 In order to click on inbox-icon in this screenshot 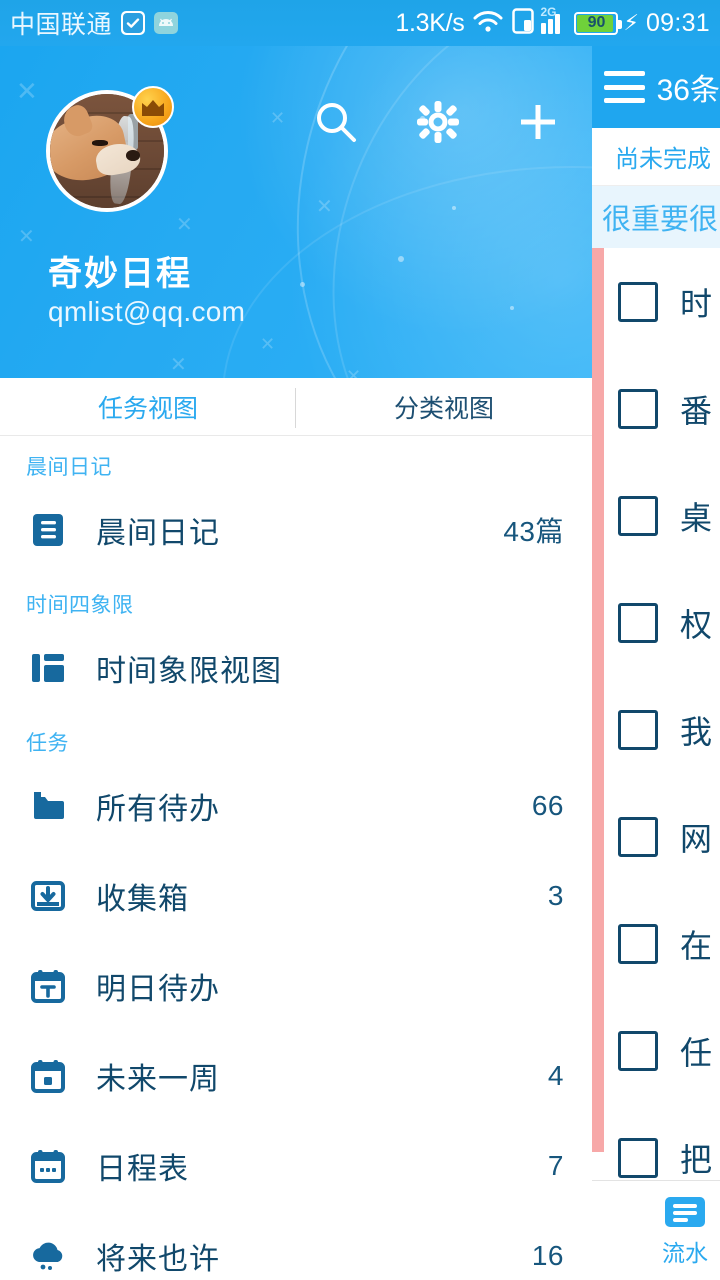, I will do `click(48, 896)`.